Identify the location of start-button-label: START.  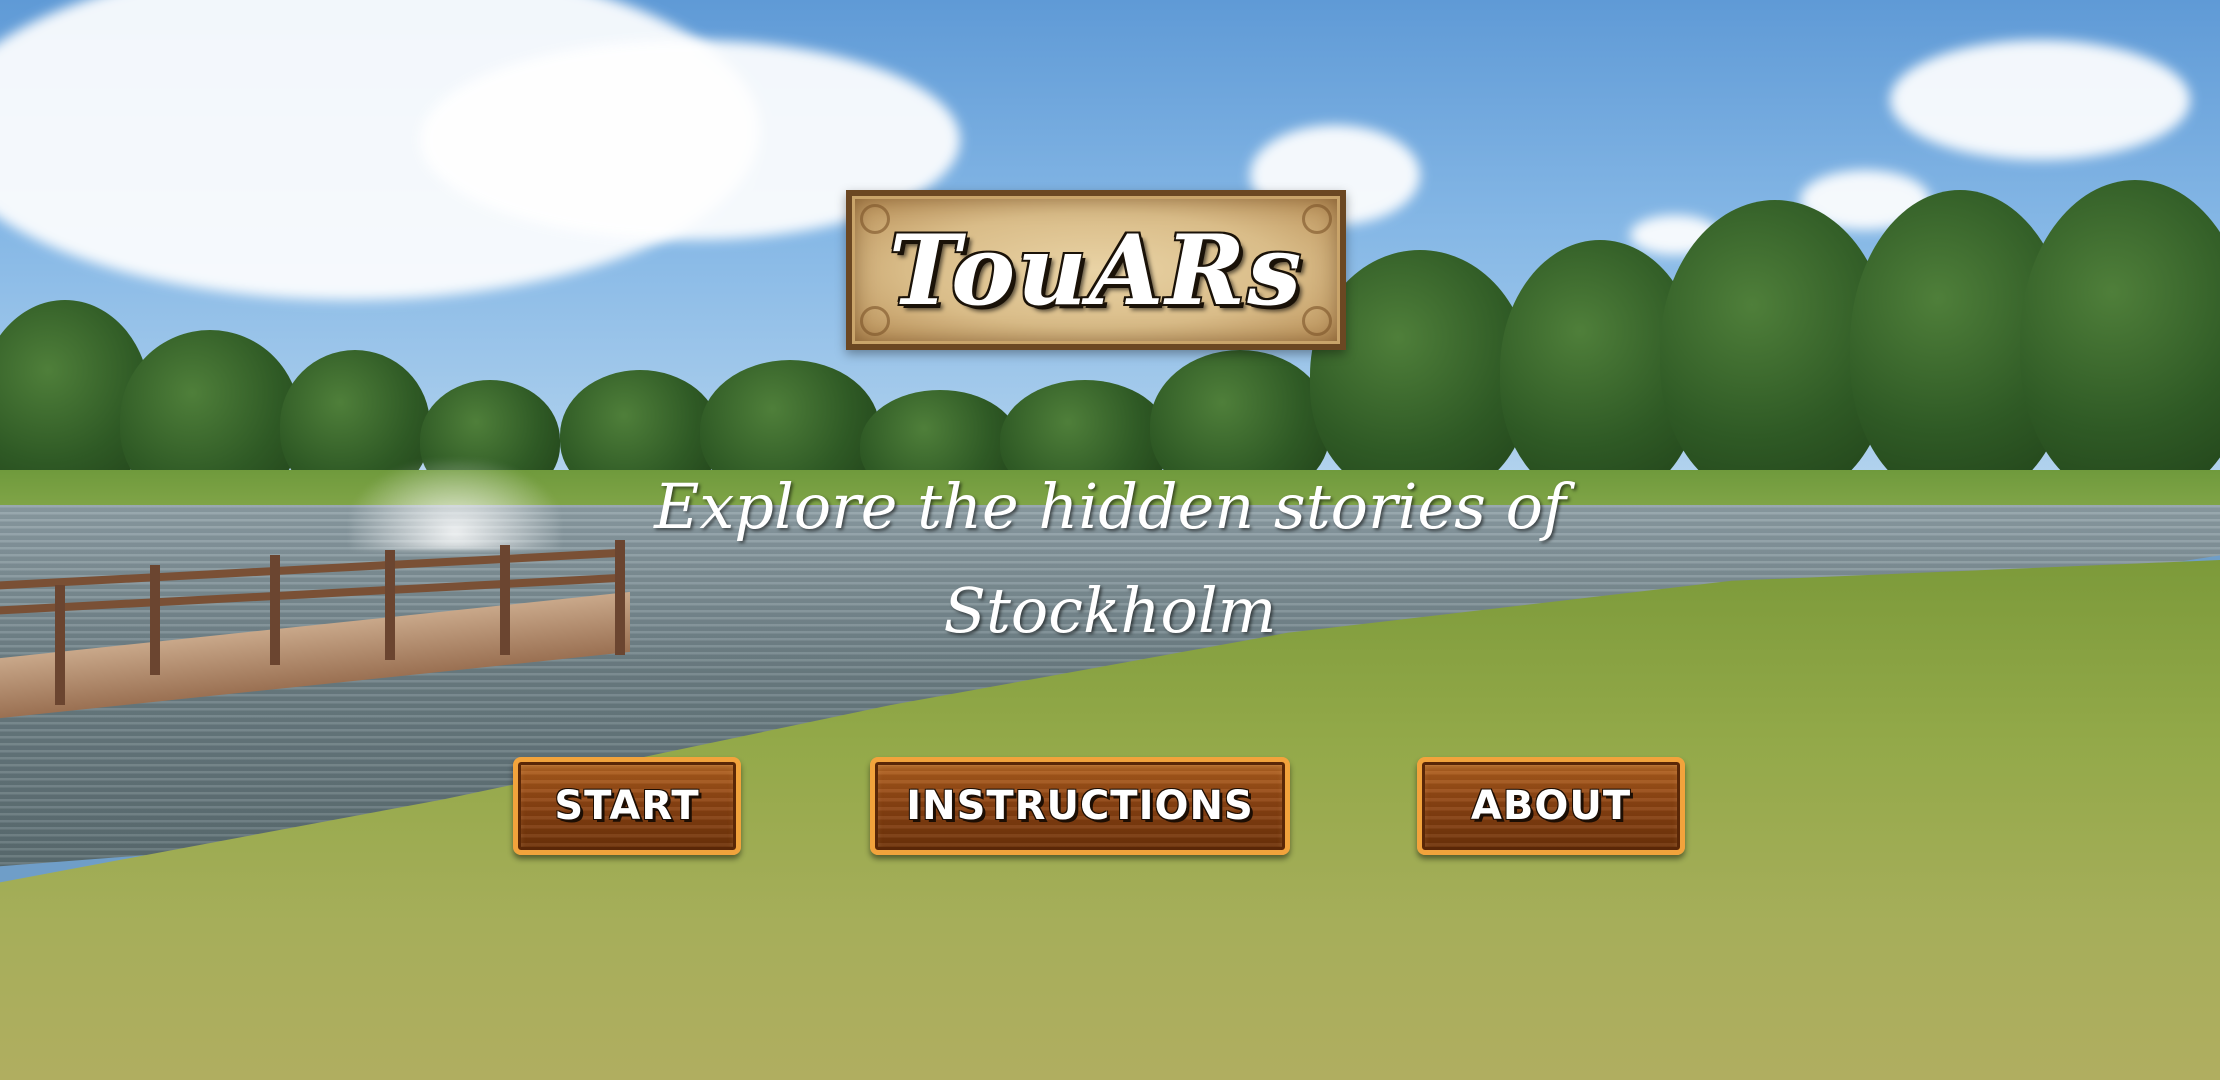
(627, 806).